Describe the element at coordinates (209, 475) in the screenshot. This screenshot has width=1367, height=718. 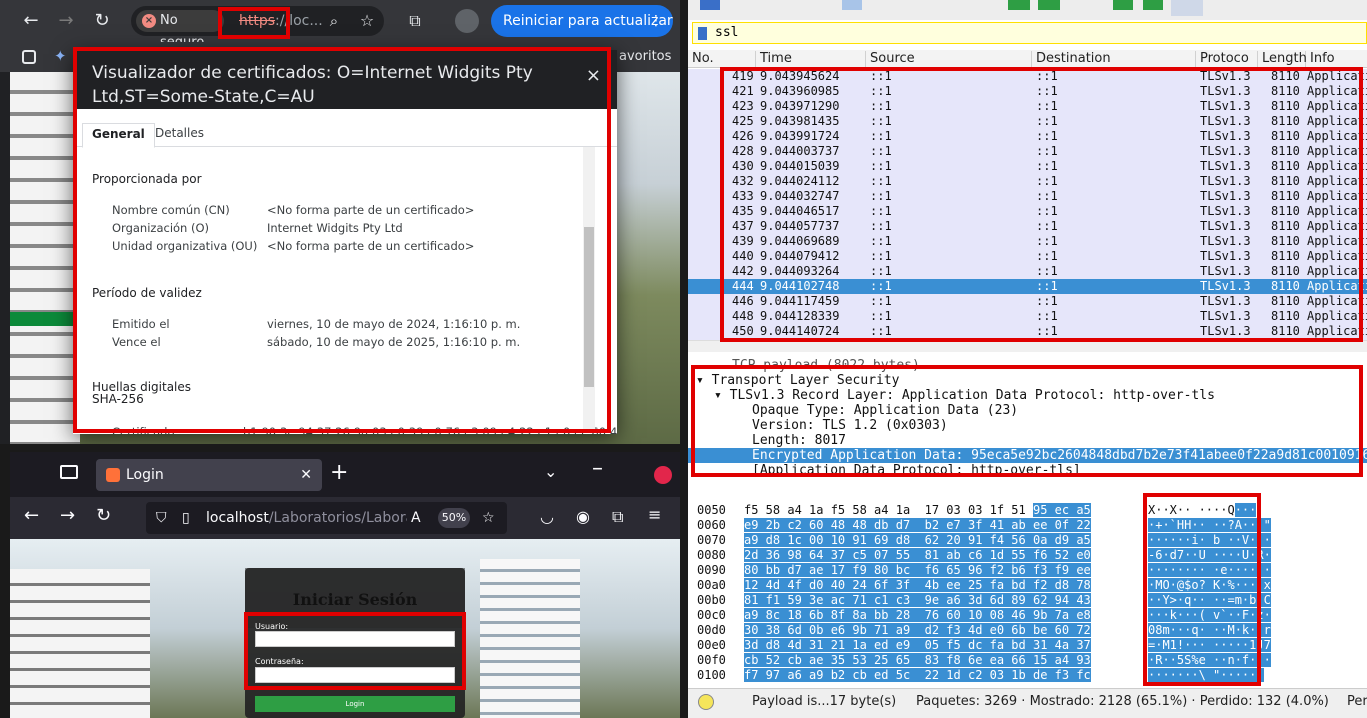
I see `tab-login: Login ✕` at that location.